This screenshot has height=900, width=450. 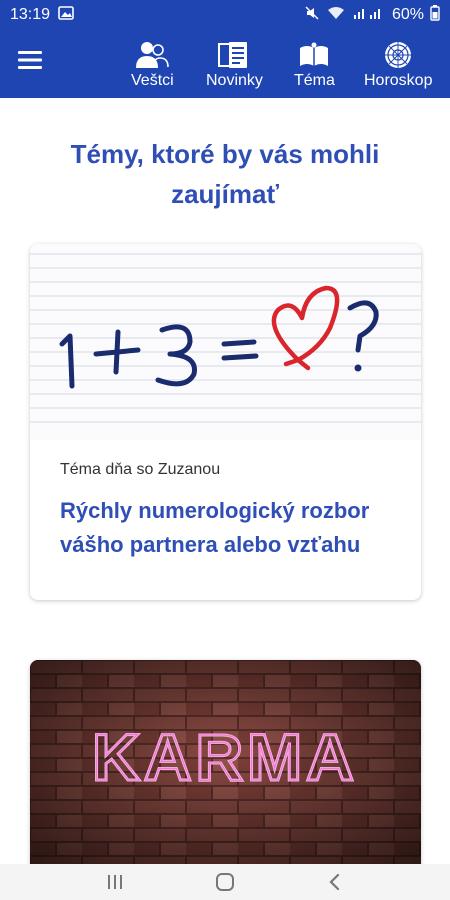 I want to click on recent-apps-icon, so click(x=115, y=882).